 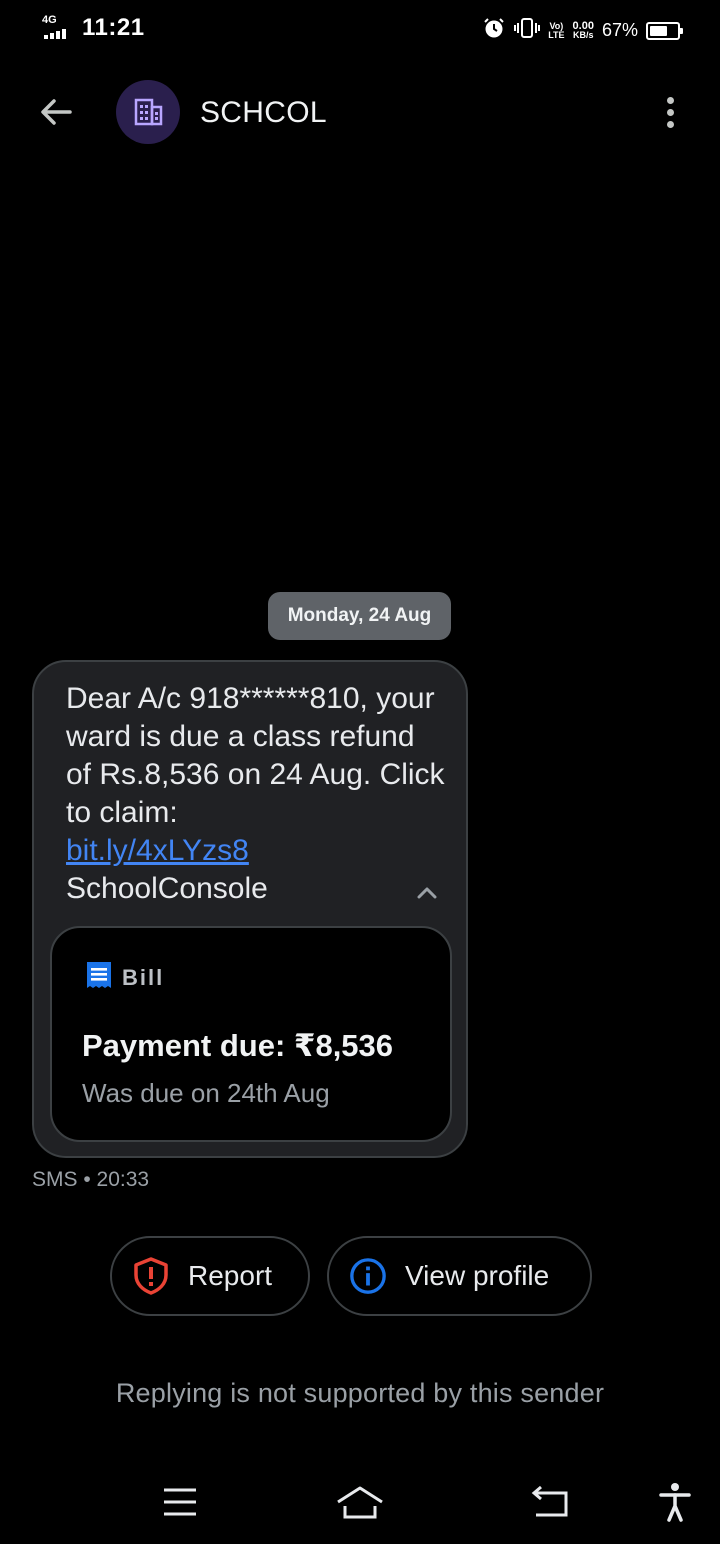 I want to click on accessibility-icon, so click(x=675, y=1502).